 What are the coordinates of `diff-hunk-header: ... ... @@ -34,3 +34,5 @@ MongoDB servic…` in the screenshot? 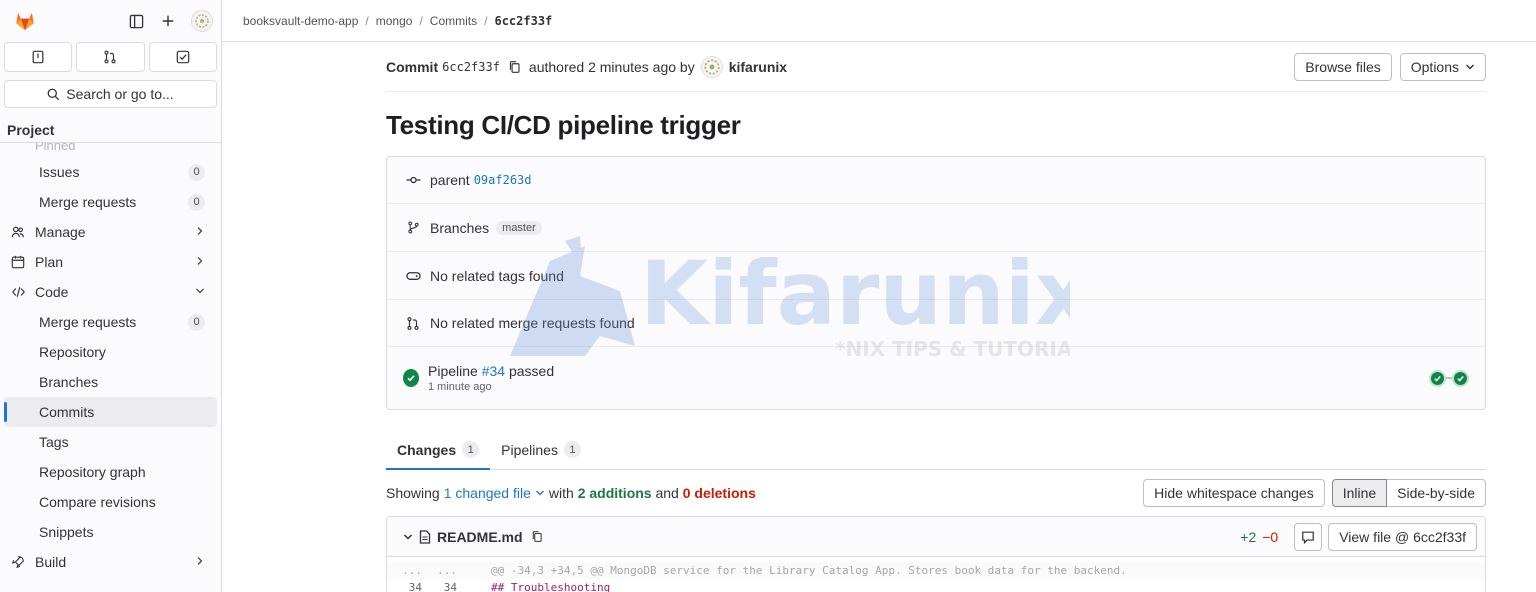 It's located at (936, 570).